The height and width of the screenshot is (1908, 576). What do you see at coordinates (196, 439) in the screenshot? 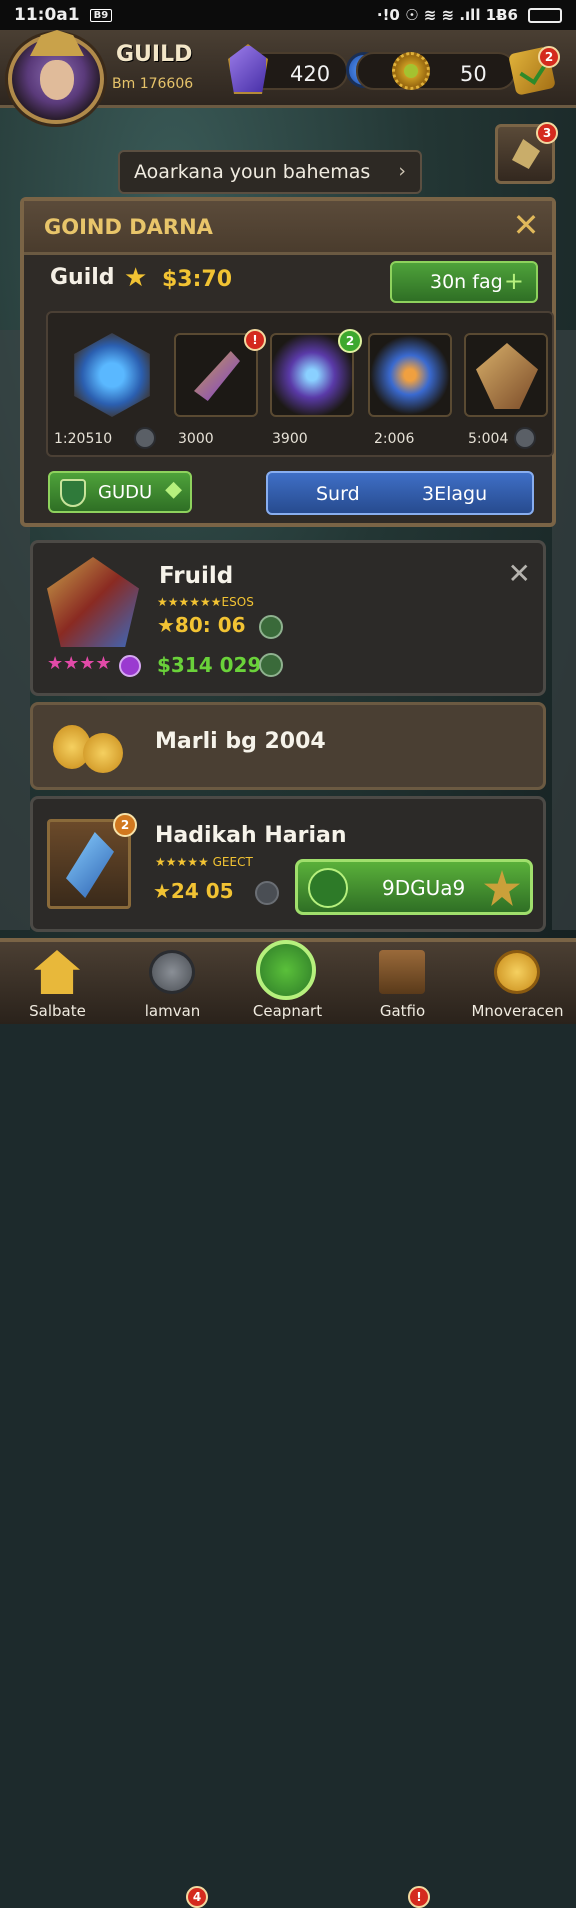
I see `item-value: 3000` at bounding box center [196, 439].